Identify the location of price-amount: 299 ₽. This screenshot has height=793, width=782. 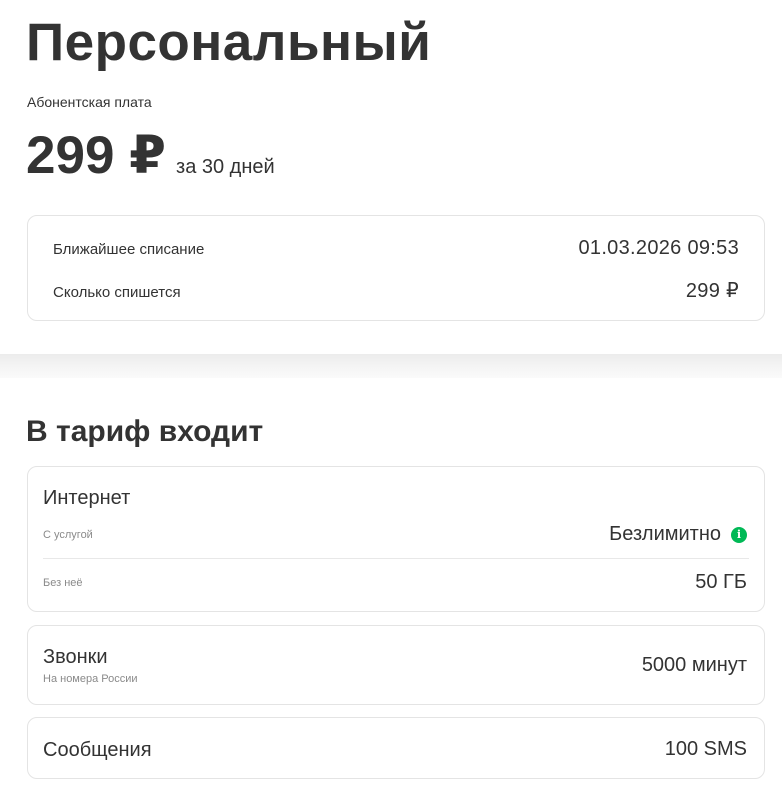
(96, 155).